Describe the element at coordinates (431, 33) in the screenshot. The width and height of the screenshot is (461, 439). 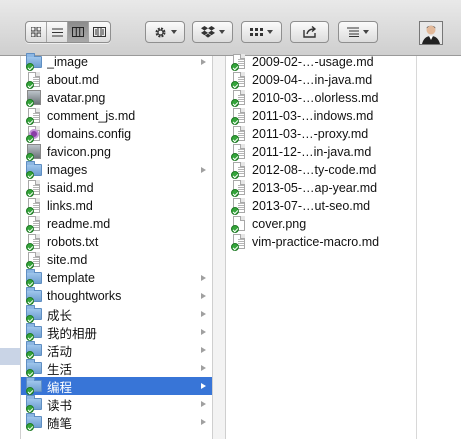
I see `user-avatar` at that location.